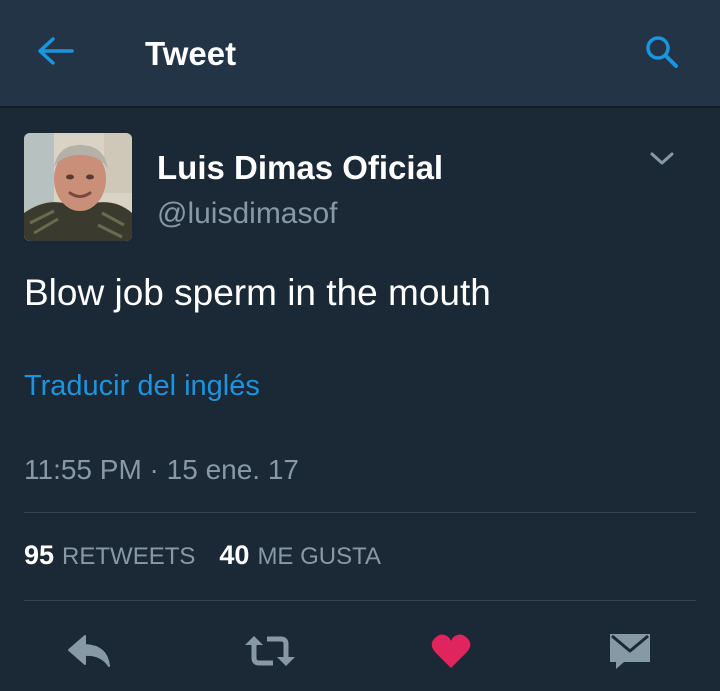  I want to click on likes-stat: 40 ME GUSTA, so click(300, 555).